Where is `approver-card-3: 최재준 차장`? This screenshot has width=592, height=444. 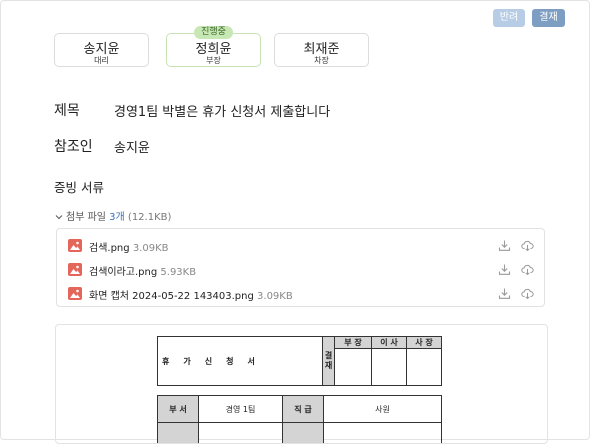
approver-card-3: 최재준 차장 is located at coordinates (321, 50).